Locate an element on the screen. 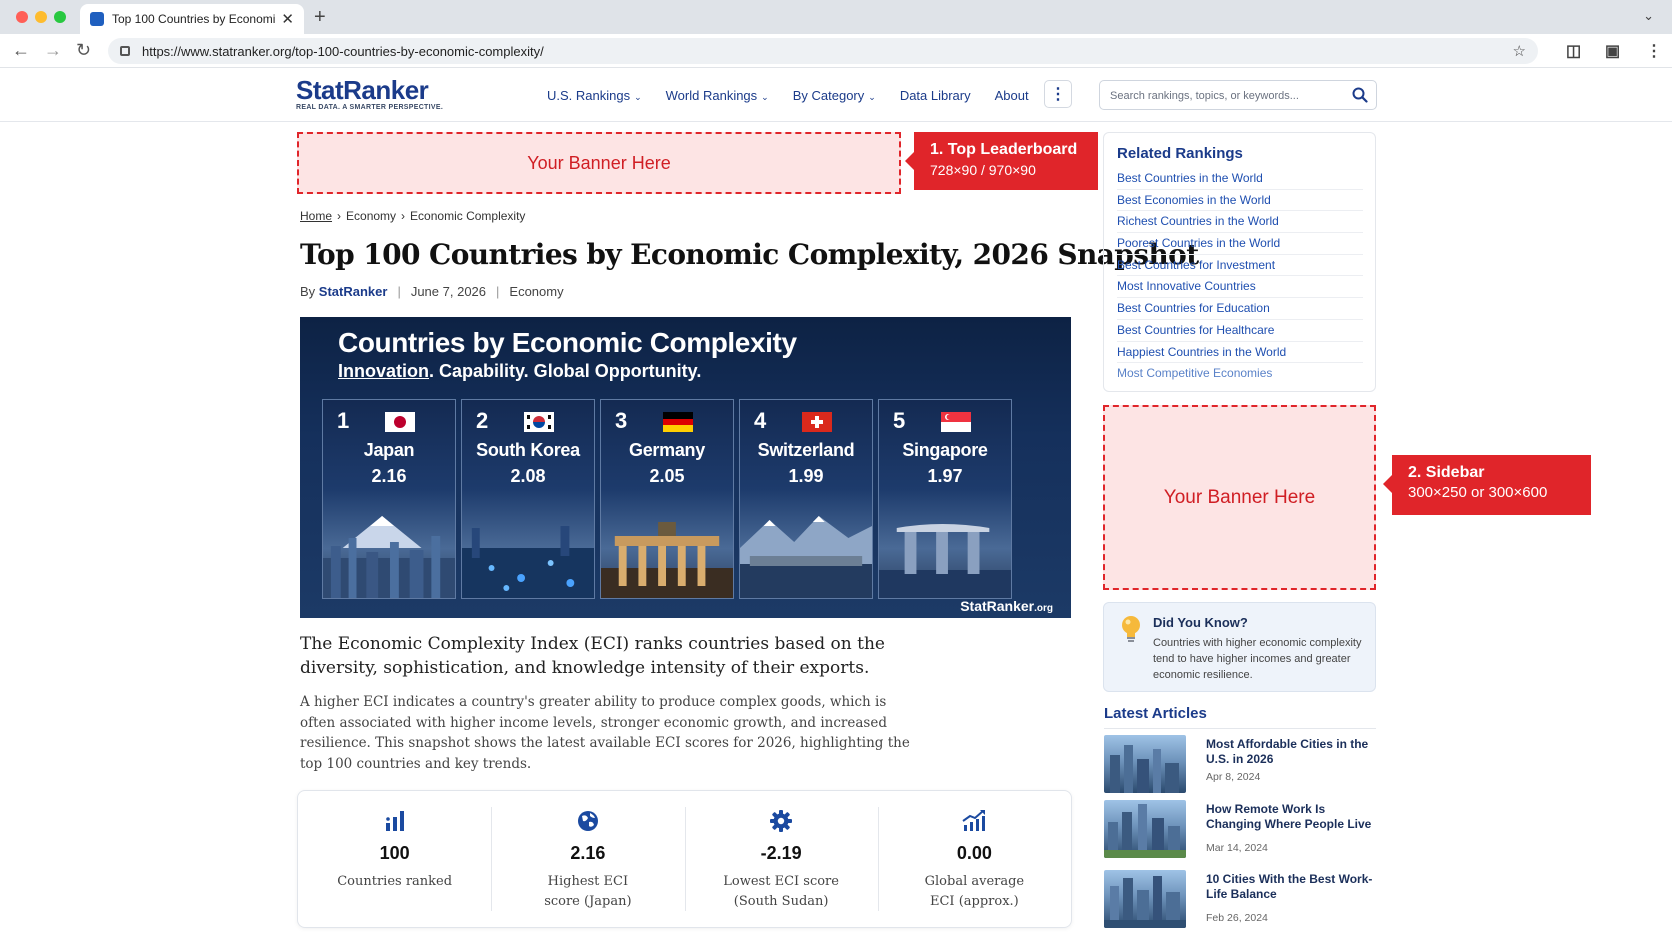  stat-countries-ranked: 100 Countries ranked is located at coordinates (394, 859).